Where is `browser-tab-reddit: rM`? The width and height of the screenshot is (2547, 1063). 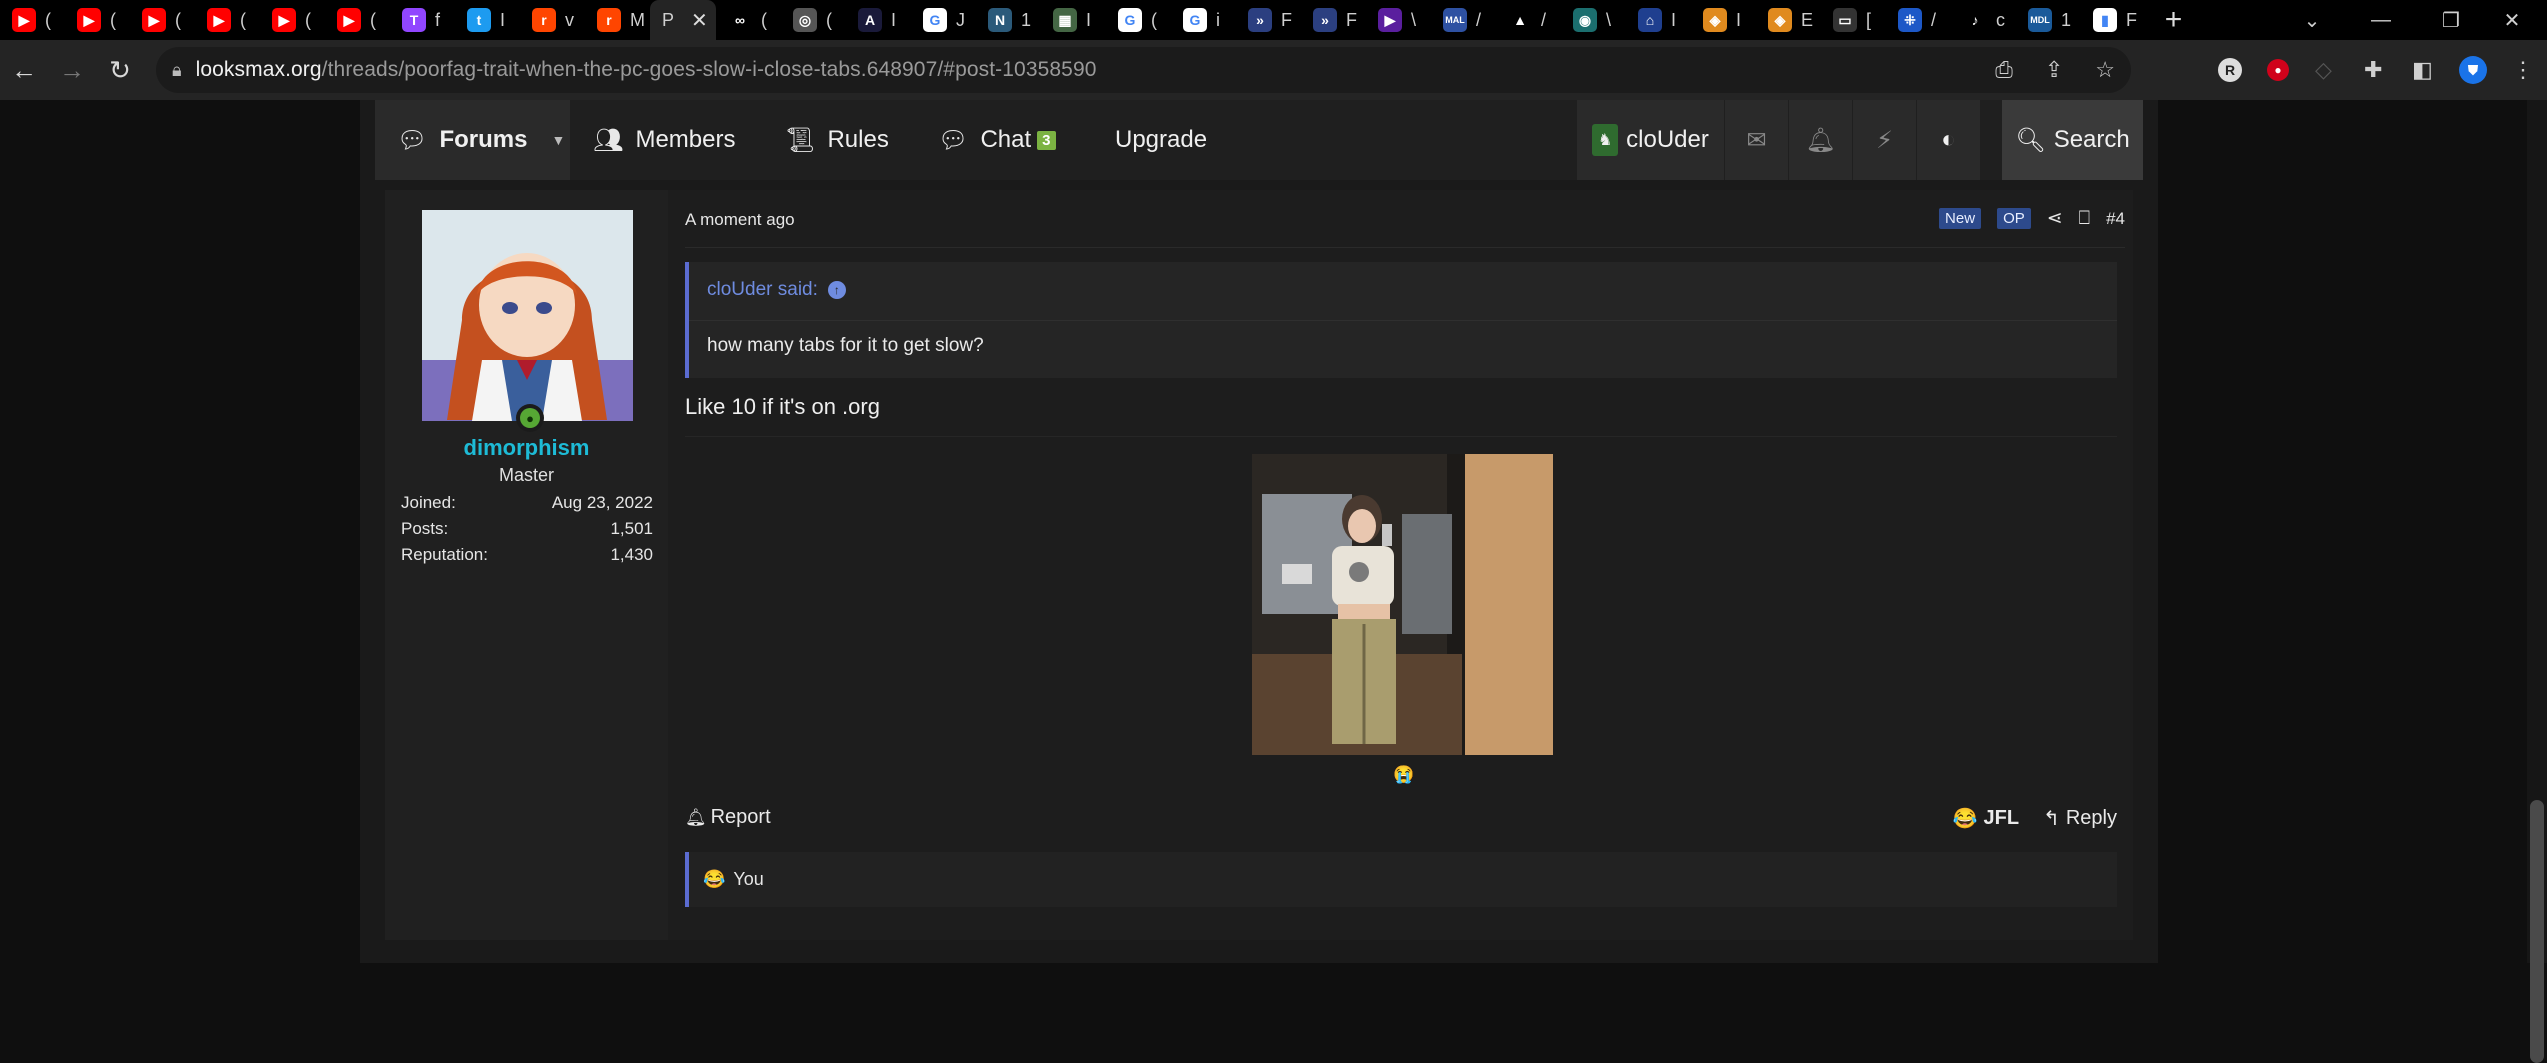
browser-tab-reddit: rM is located at coordinates (617, 20).